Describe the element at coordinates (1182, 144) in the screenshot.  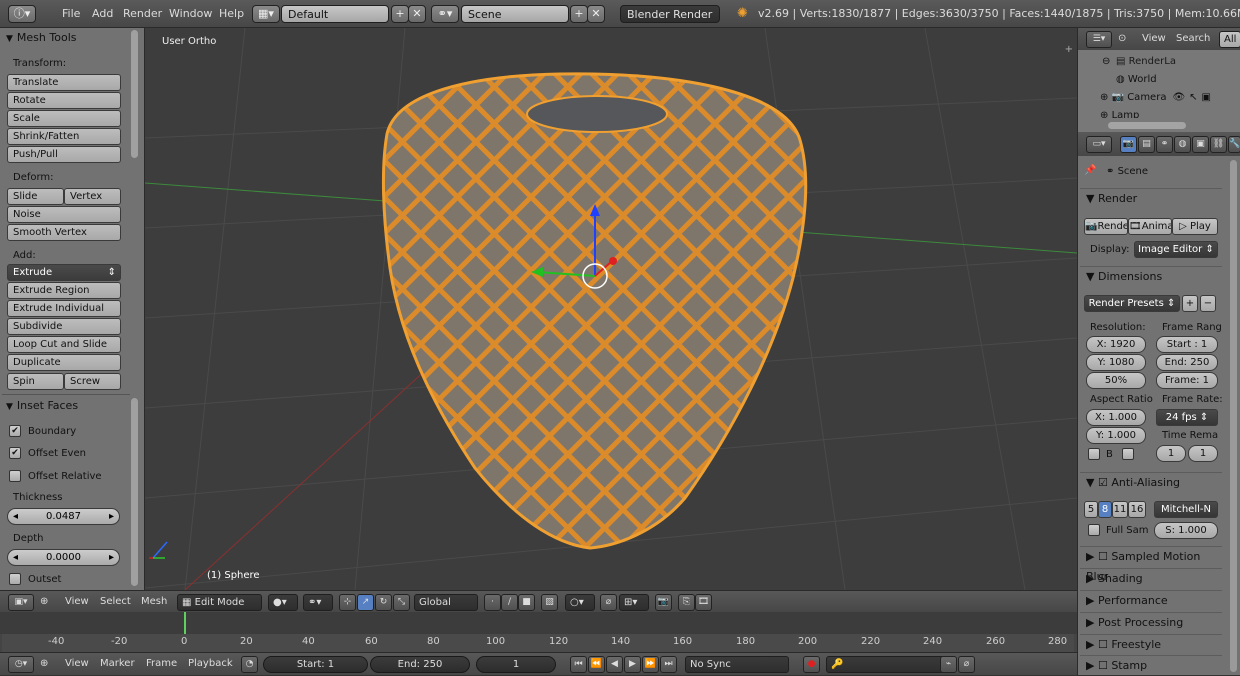
I see `world-tab-icon: ◍` at that location.